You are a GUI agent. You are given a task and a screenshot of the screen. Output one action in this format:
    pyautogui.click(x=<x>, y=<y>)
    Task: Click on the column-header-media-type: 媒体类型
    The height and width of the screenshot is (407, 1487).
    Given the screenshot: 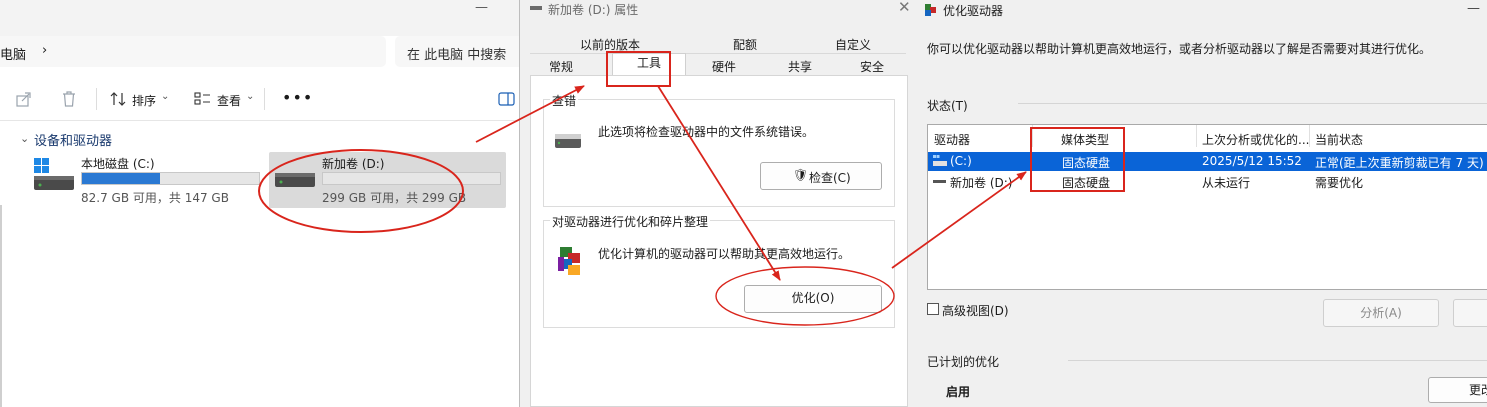 What is the action you would take?
    pyautogui.click(x=1085, y=139)
    